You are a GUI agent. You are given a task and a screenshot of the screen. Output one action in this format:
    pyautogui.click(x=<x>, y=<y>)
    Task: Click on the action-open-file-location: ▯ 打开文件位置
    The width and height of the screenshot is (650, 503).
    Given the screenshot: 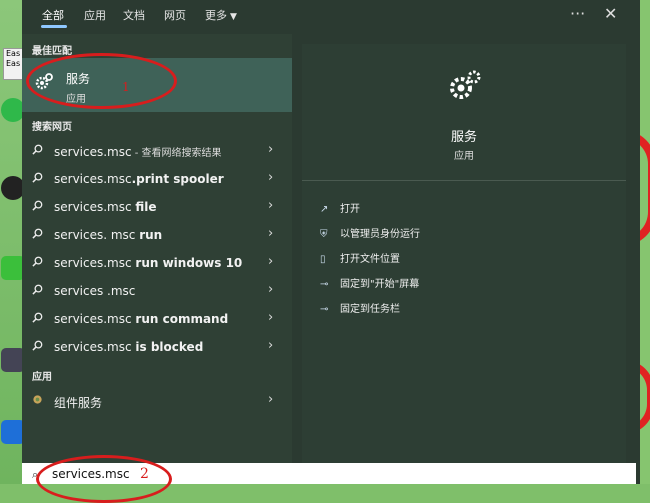 What is the action you would take?
    pyautogui.click(x=360, y=257)
    